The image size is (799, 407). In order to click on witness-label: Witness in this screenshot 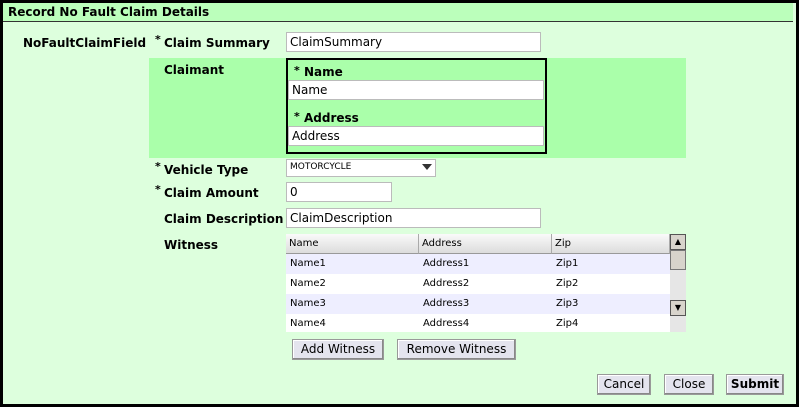, I will do `click(191, 245)`.